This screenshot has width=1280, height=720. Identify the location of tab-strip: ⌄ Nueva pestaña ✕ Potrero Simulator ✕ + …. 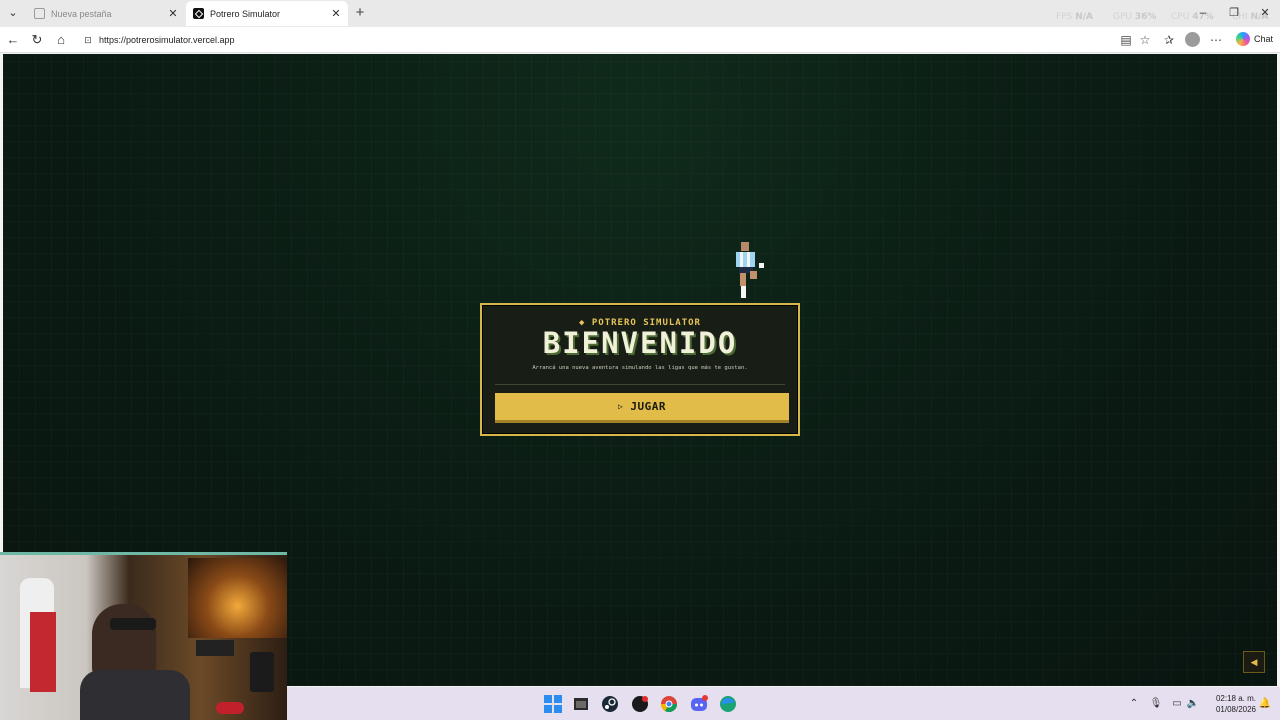
(640, 13).